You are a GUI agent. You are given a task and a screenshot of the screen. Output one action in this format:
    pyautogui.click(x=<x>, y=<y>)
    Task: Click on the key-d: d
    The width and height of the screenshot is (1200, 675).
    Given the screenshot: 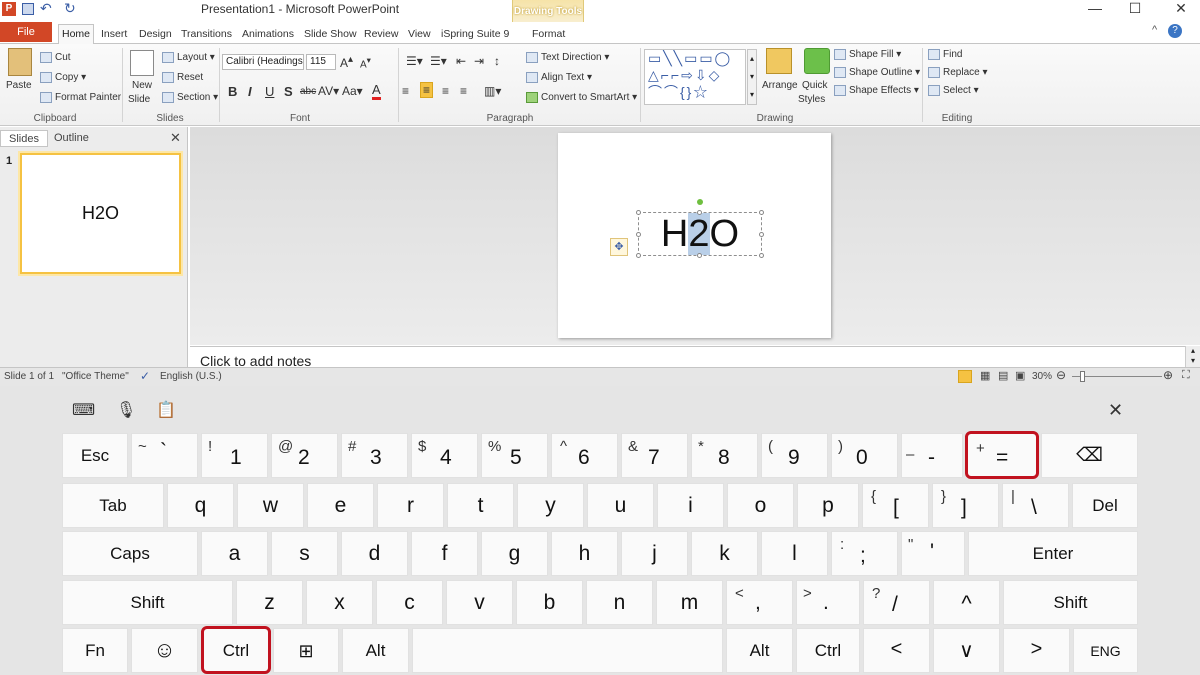 What is the action you would take?
    pyautogui.click(x=374, y=553)
    